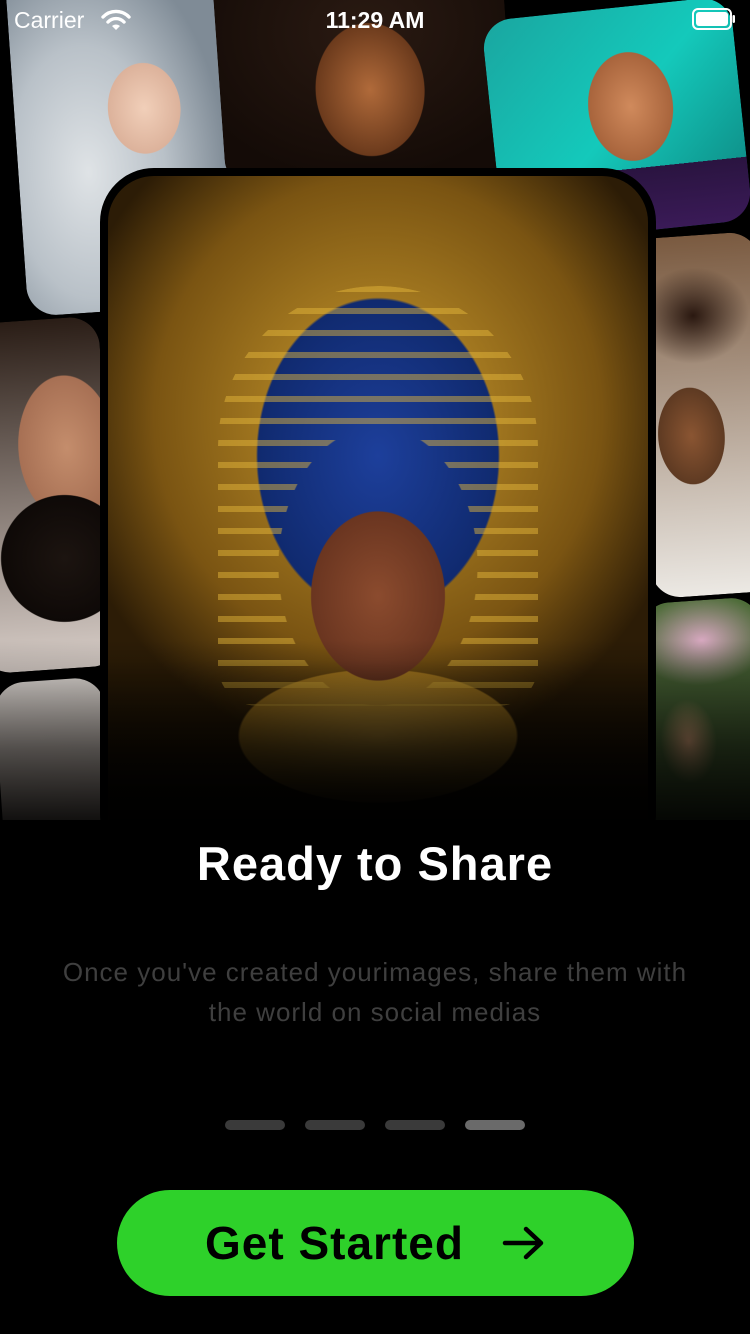 This screenshot has width=750, height=1334. I want to click on get-started-button: Get Started, so click(375, 1243).